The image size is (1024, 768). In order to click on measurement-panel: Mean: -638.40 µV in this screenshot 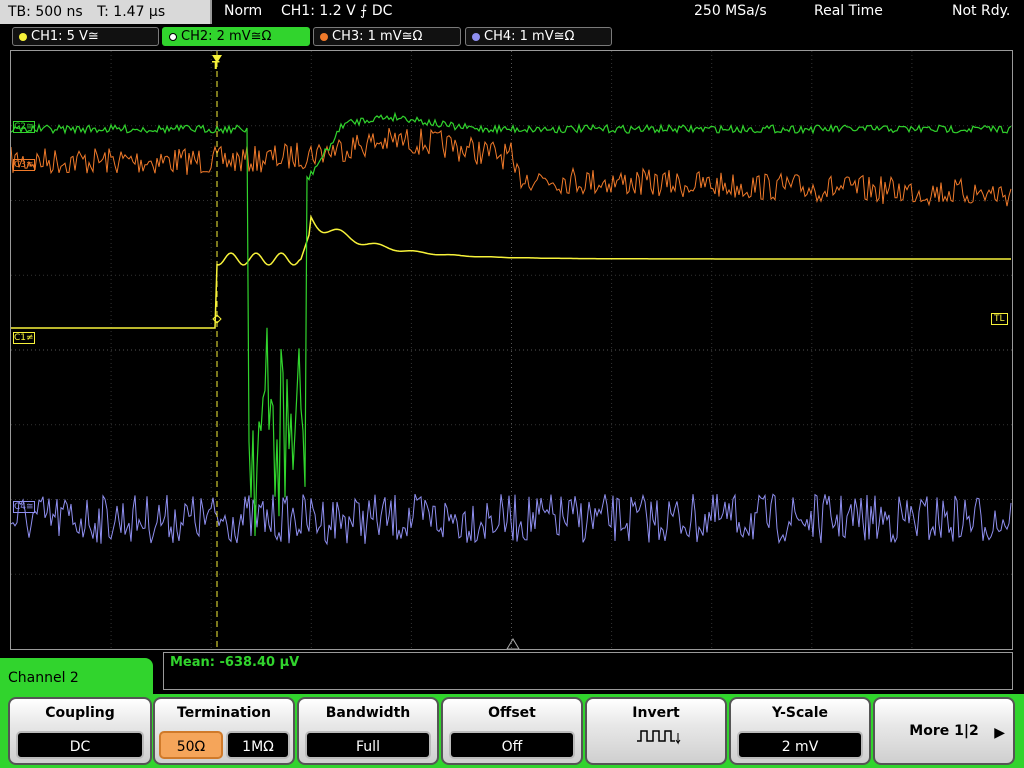, I will do `click(588, 671)`.